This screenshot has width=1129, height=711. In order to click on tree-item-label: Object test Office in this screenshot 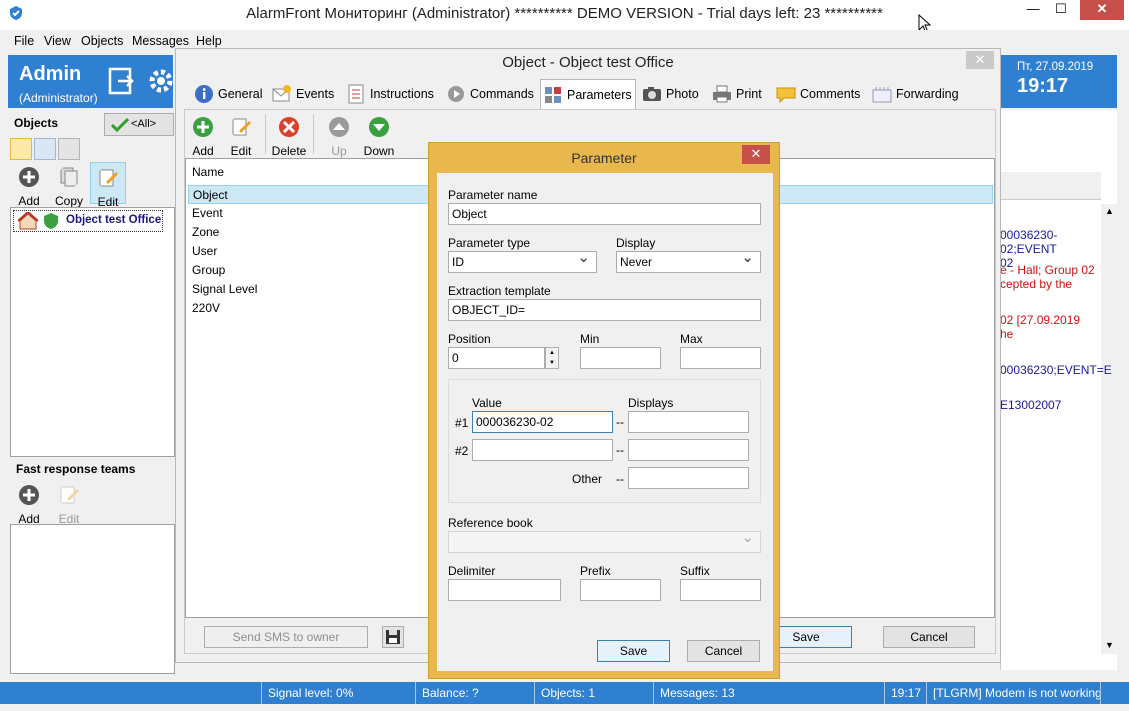, I will do `click(114, 220)`.